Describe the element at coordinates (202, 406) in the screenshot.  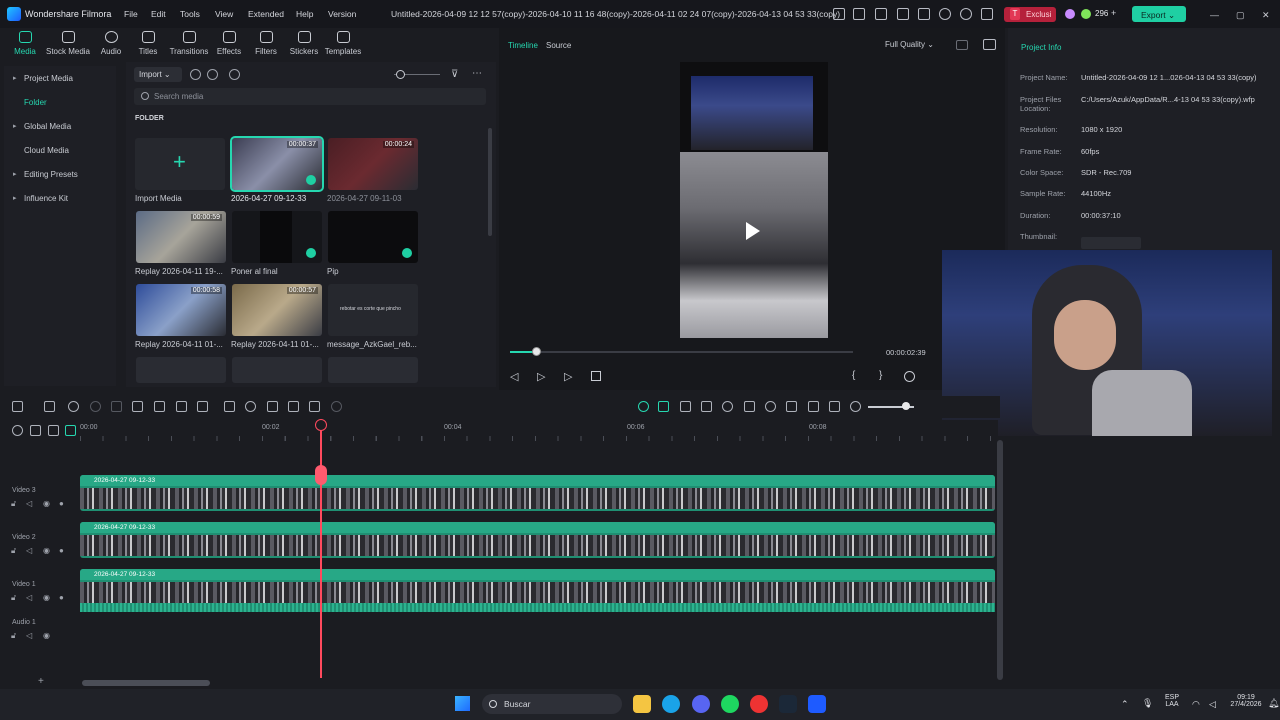
I see `tag-icon` at that location.